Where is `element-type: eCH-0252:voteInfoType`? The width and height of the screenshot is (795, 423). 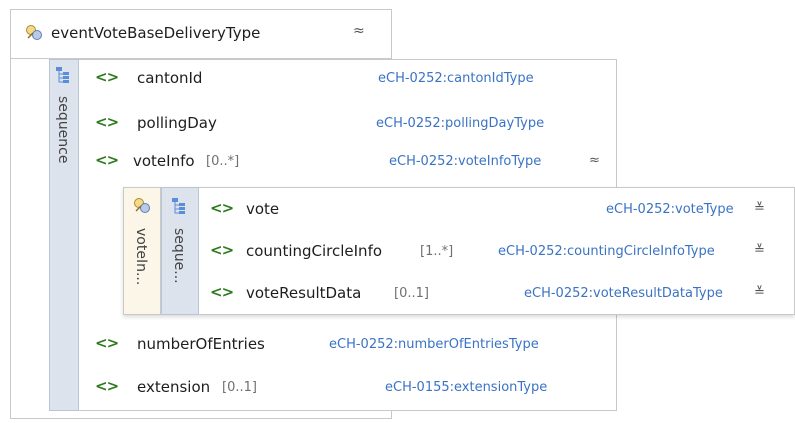 element-type: eCH-0252:voteInfoType is located at coordinates (465, 161).